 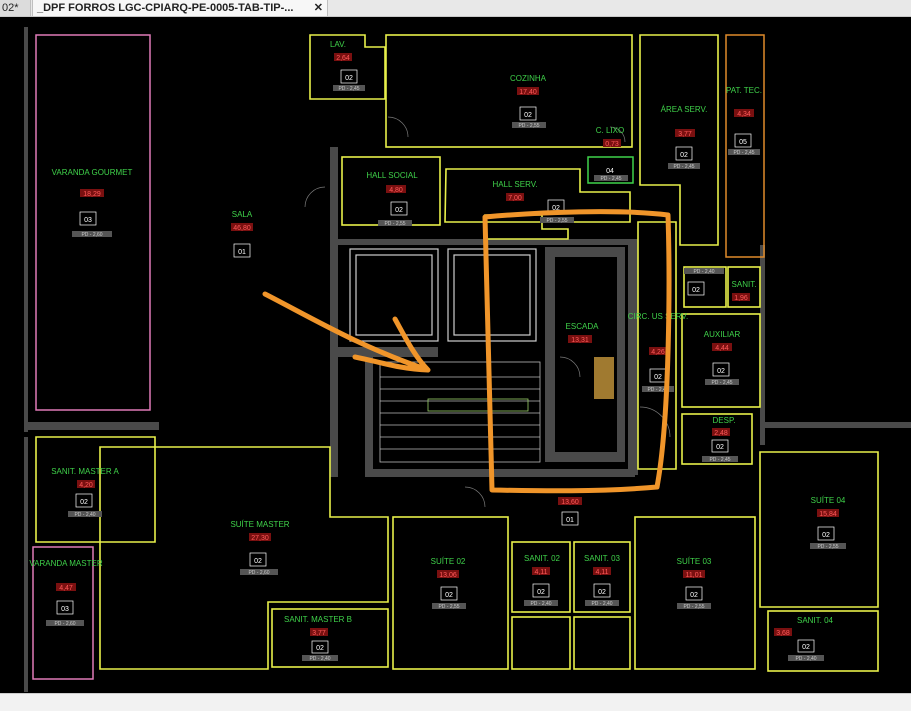 I want to click on svg-text: 05, so click(x=743, y=142).